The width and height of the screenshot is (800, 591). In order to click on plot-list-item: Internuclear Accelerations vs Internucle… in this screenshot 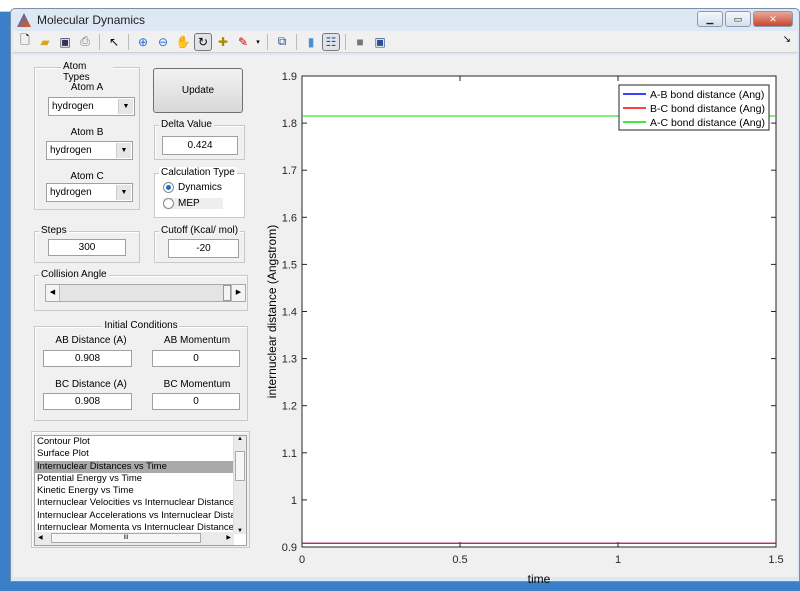, I will do `click(134, 516)`.